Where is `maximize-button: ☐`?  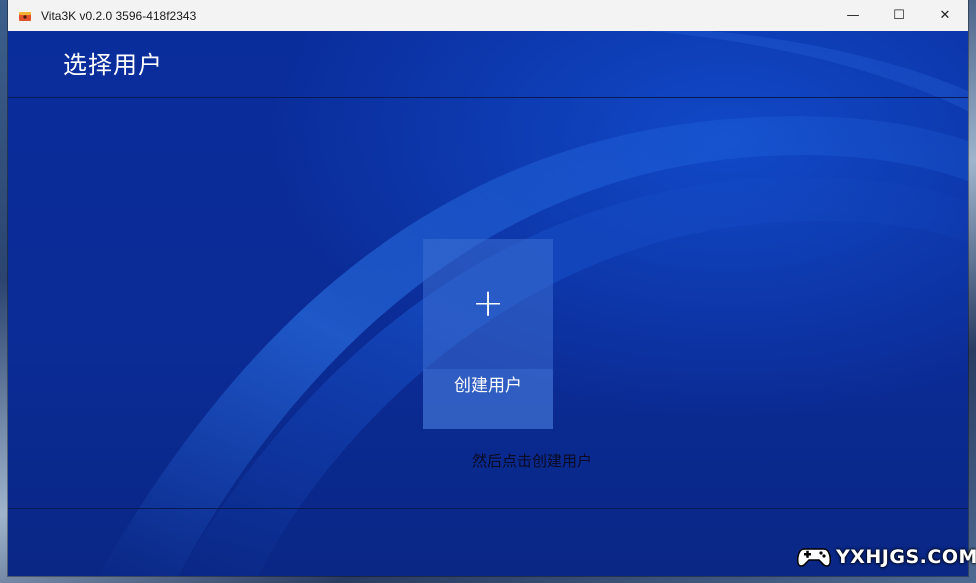
maximize-button: ☐ is located at coordinates (899, 15).